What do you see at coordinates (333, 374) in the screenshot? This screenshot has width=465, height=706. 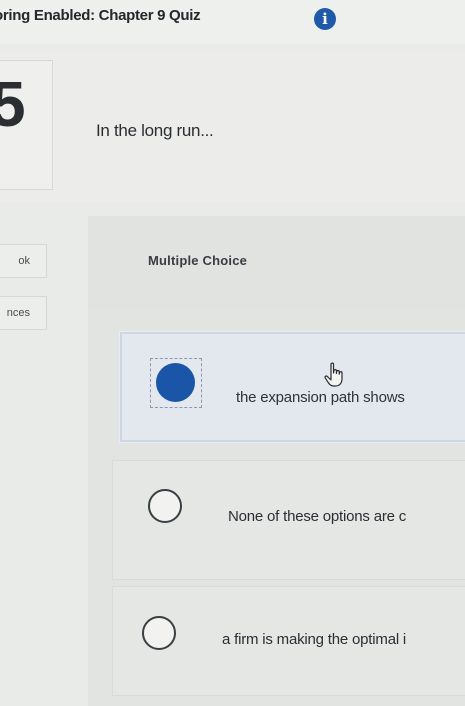 I see `hand-pointer-icon` at bounding box center [333, 374].